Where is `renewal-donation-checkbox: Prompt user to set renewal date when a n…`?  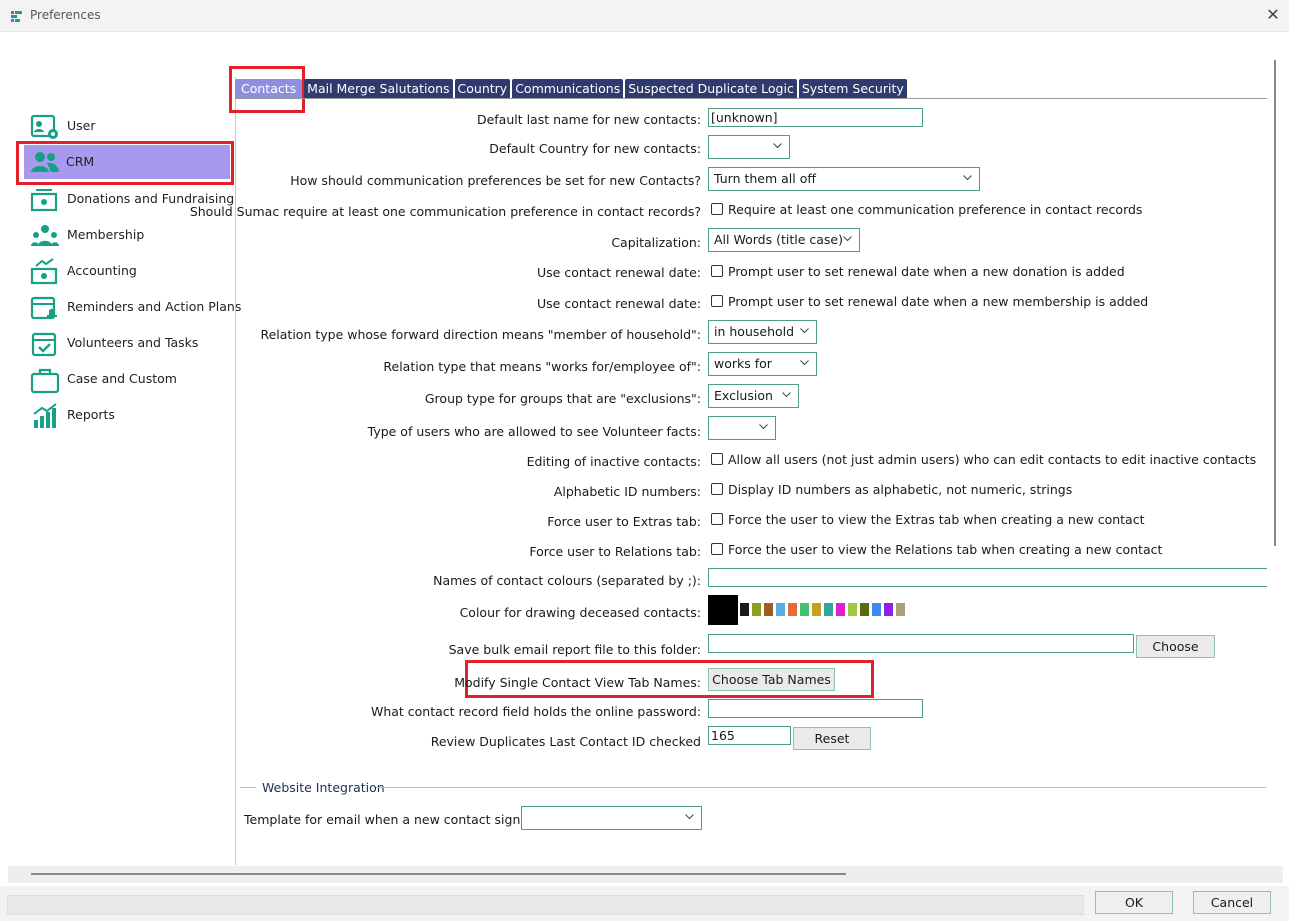 renewal-donation-checkbox: Prompt user to set renewal date when a n… is located at coordinates (918, 271).